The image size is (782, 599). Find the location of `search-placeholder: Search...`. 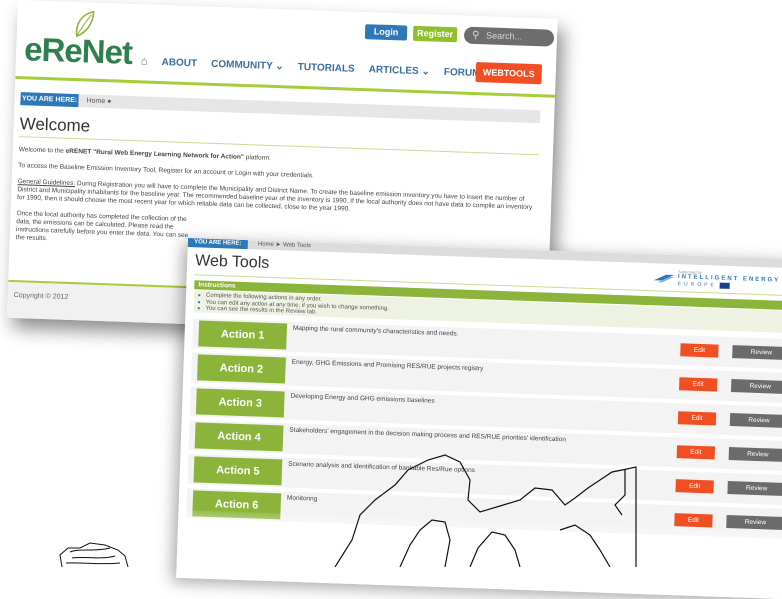

search-placeholder: Search... is located at coordinates (504, 36).